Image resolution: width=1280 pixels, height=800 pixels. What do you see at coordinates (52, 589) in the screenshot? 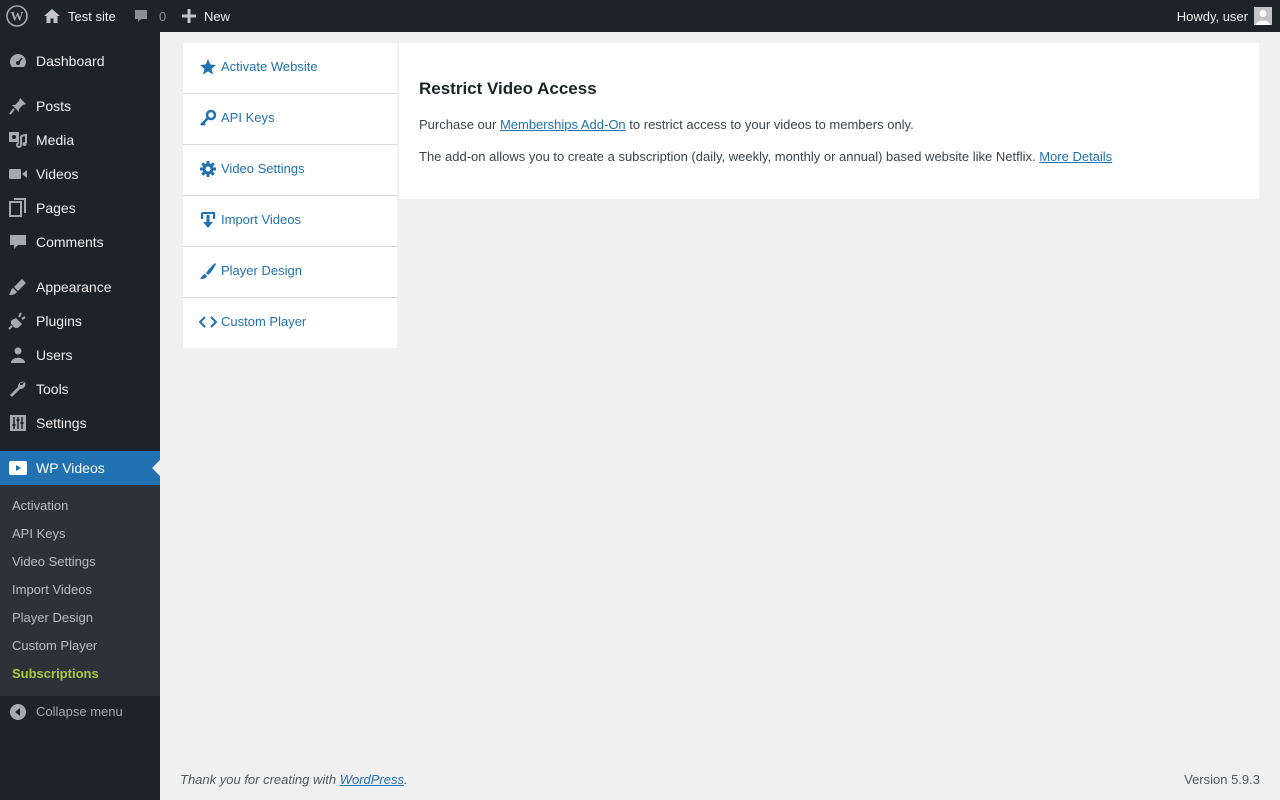
I see `submenu-item-import-videos: Import Videos` at bounding box center [52, 589].